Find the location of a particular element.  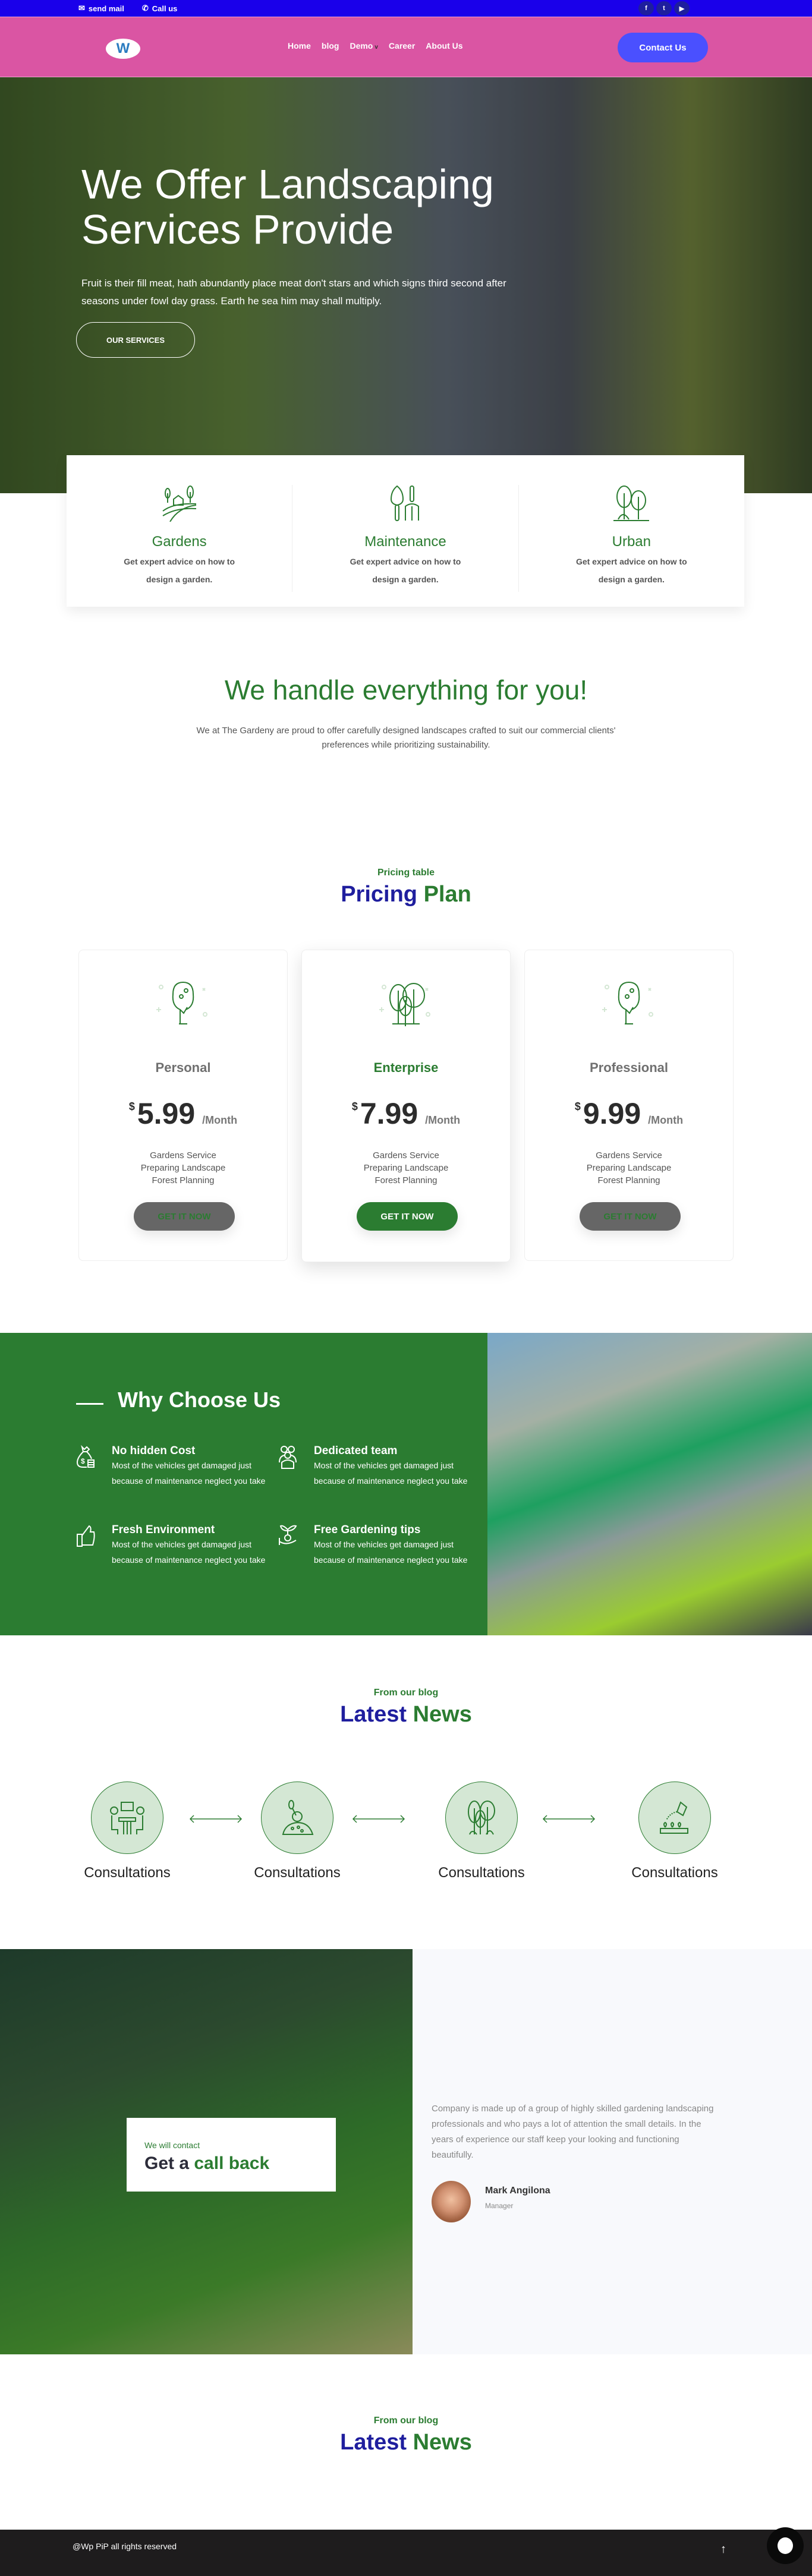

callback-box: We will contact Get a call back is located at coordinates (231, 2155).